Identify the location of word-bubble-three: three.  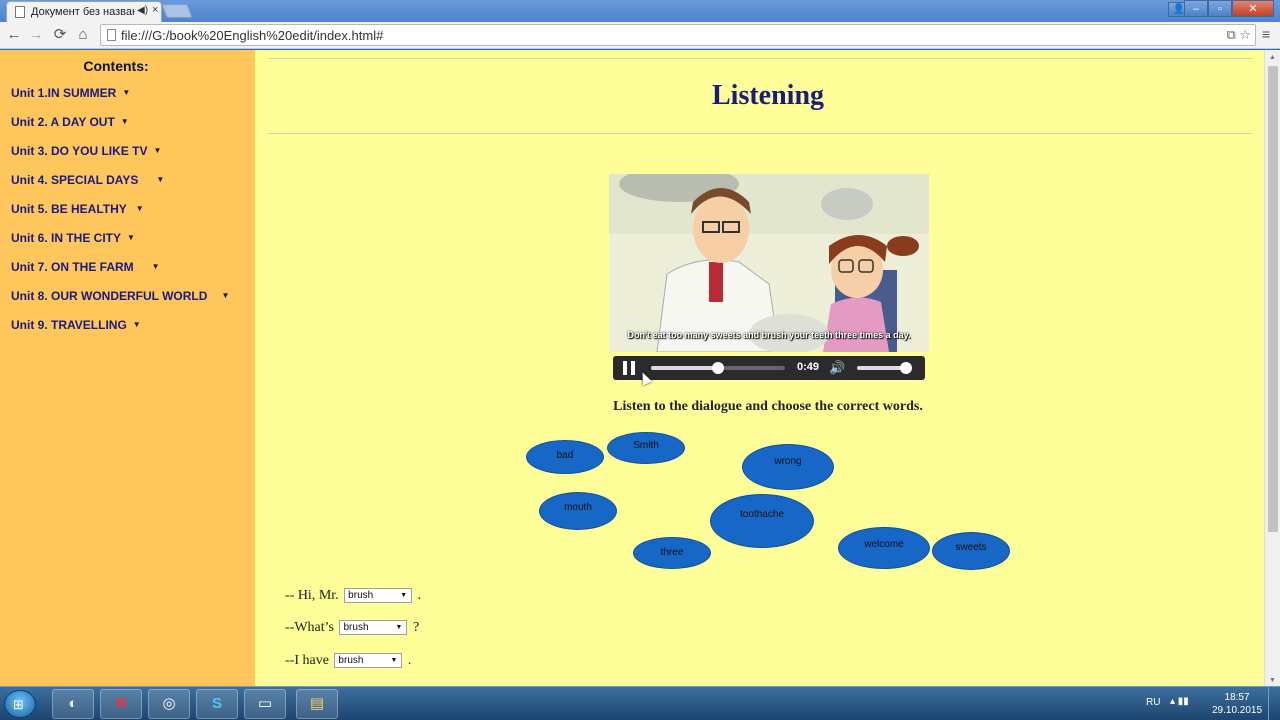
(672, 553).